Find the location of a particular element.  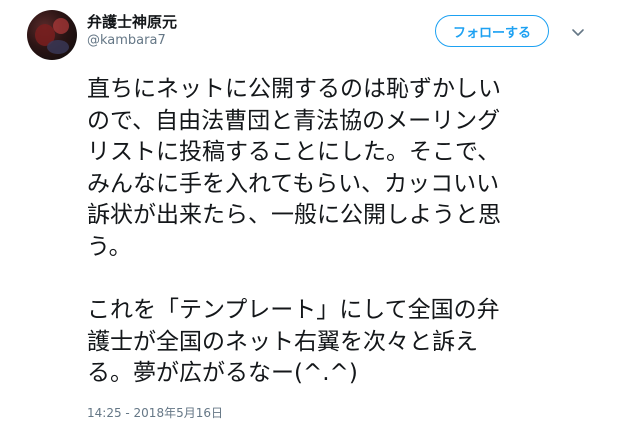

tweet-text-line: リストに投稿することにした。そこで、 is located at coordinates (294, 152).